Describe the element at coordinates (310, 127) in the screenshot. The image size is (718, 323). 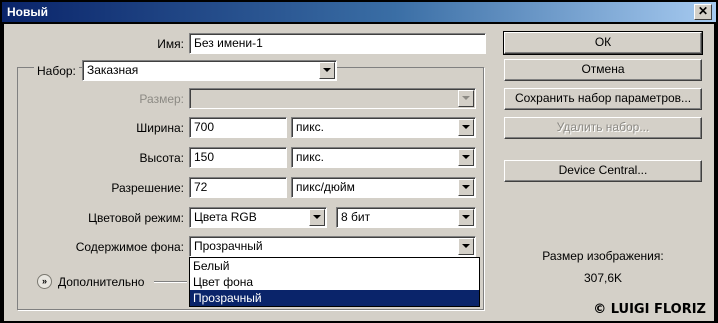
I see `width-unit-value: пикс.` at that location.